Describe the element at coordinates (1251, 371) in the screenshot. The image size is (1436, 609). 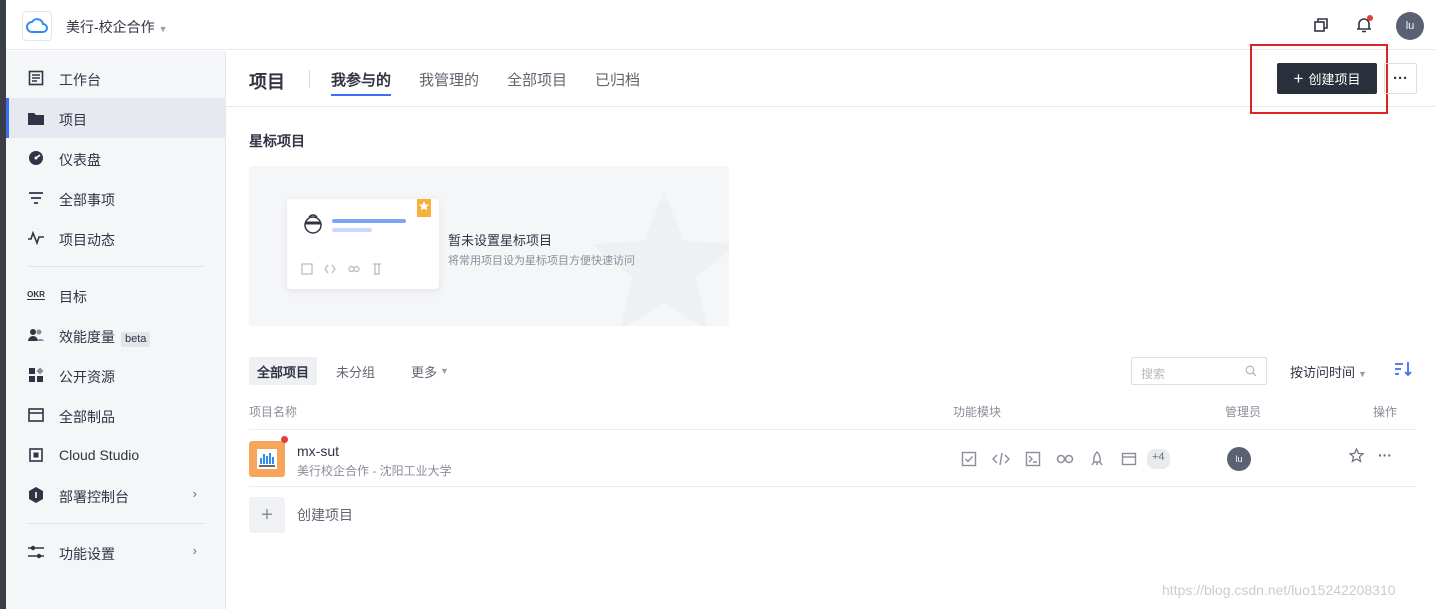
I see `search-icon` at that location.